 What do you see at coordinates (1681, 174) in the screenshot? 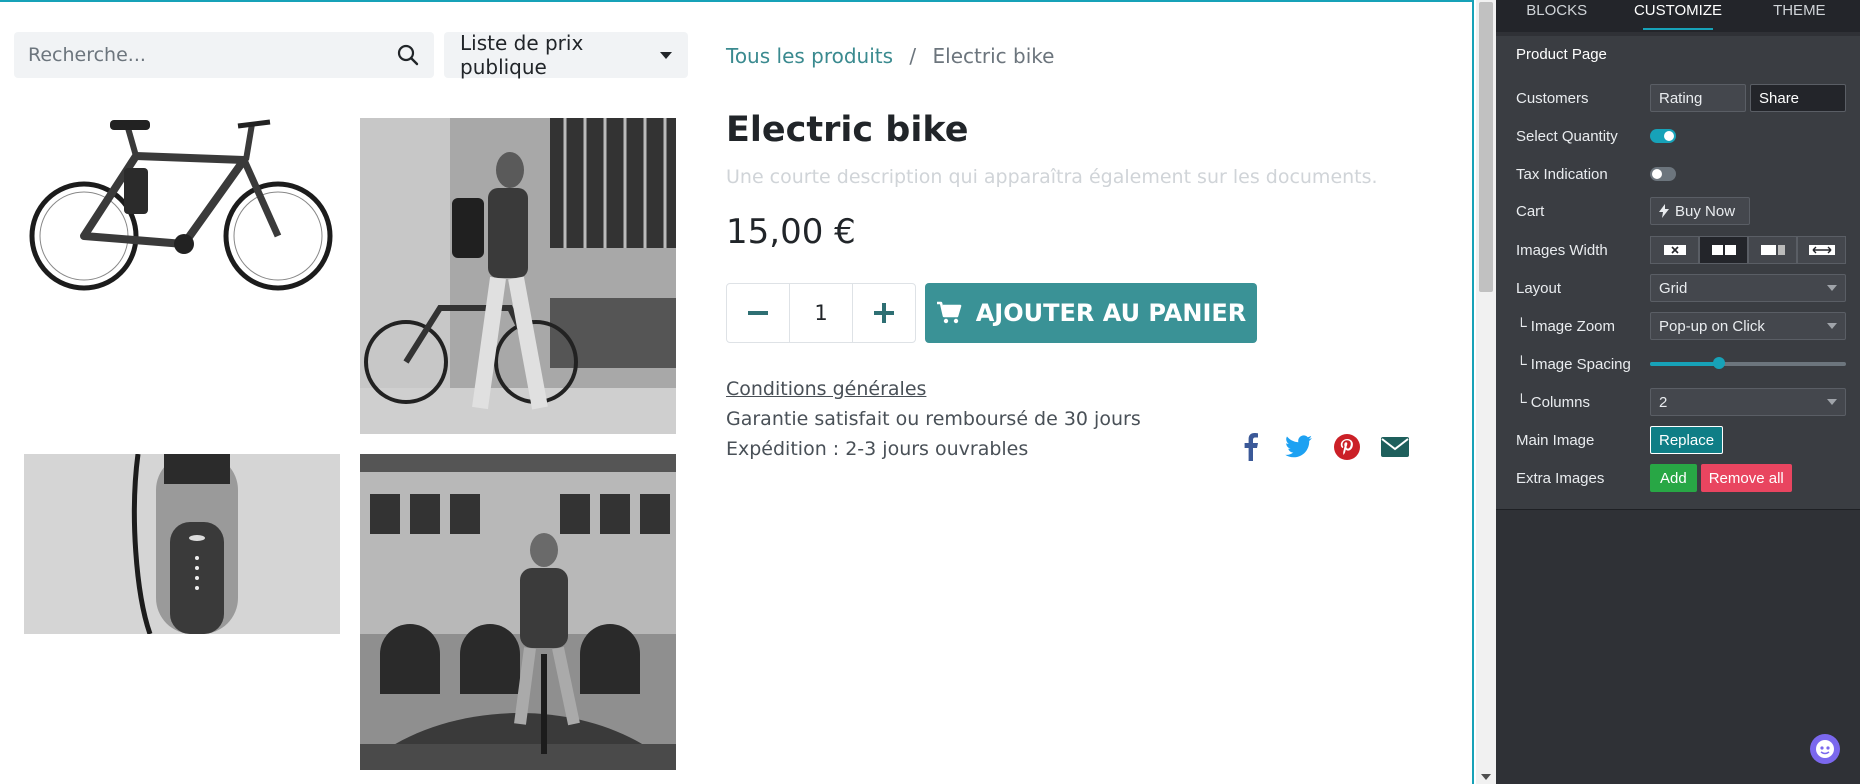
I see `option-tax-indication: Tax Indication` at bounding box center [1681, 174].